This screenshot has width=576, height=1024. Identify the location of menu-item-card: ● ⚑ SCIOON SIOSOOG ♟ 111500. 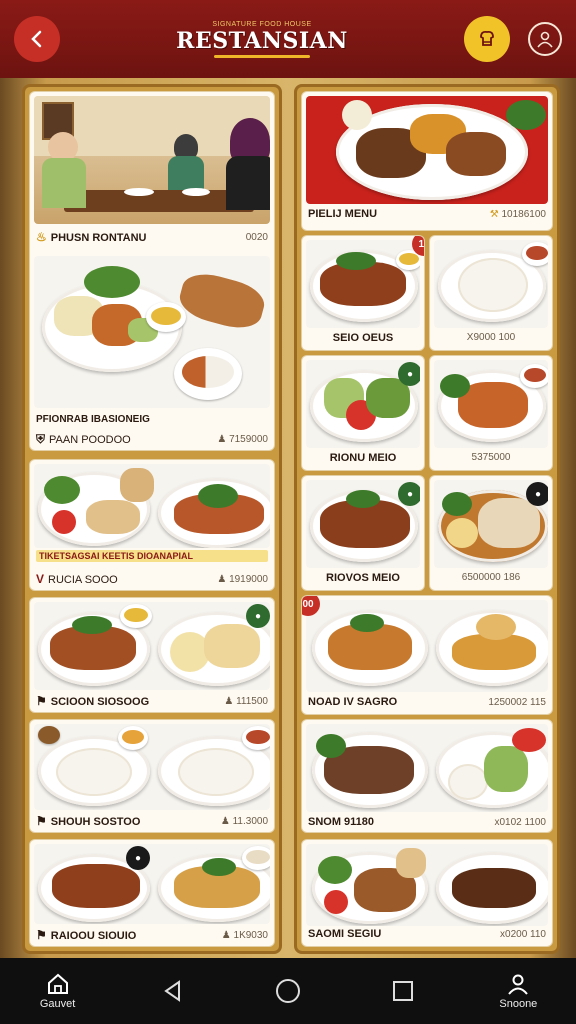
(152, 655).